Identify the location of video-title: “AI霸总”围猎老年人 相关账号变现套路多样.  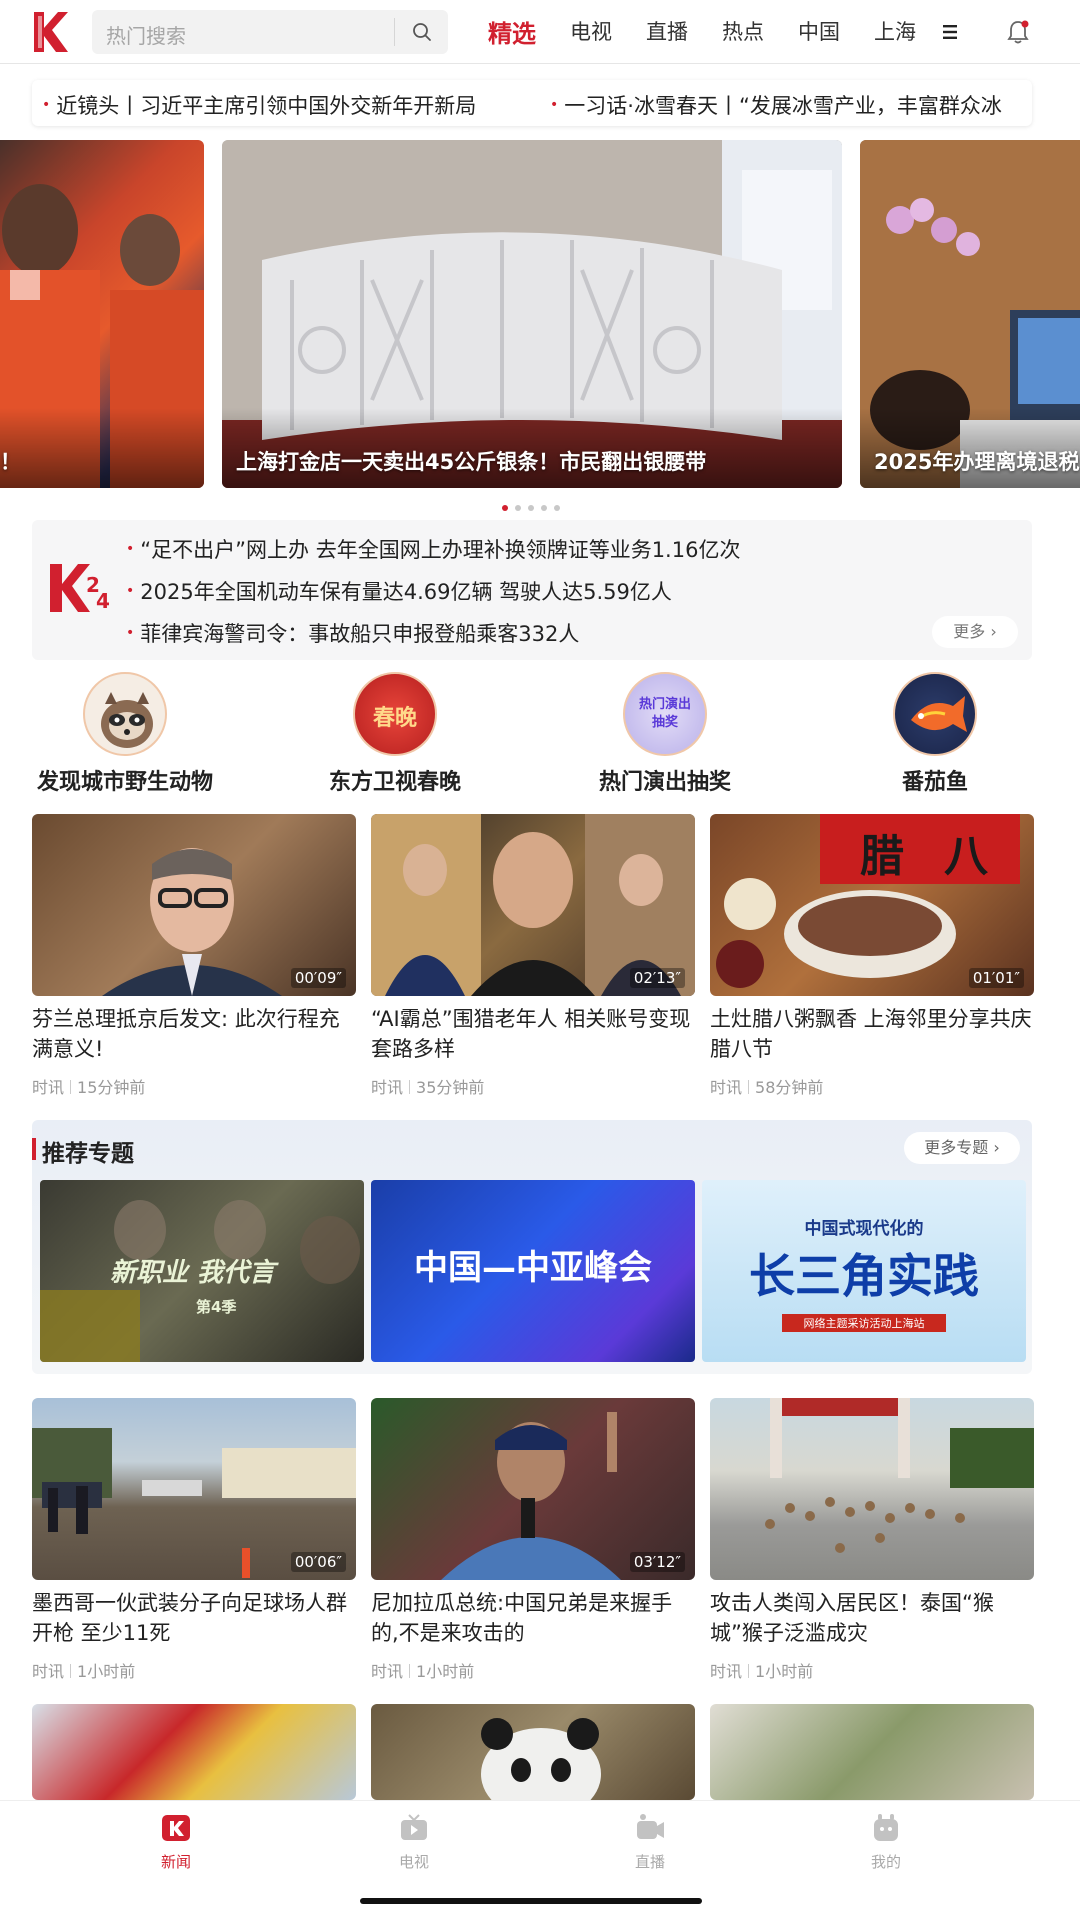
(533, 1034).